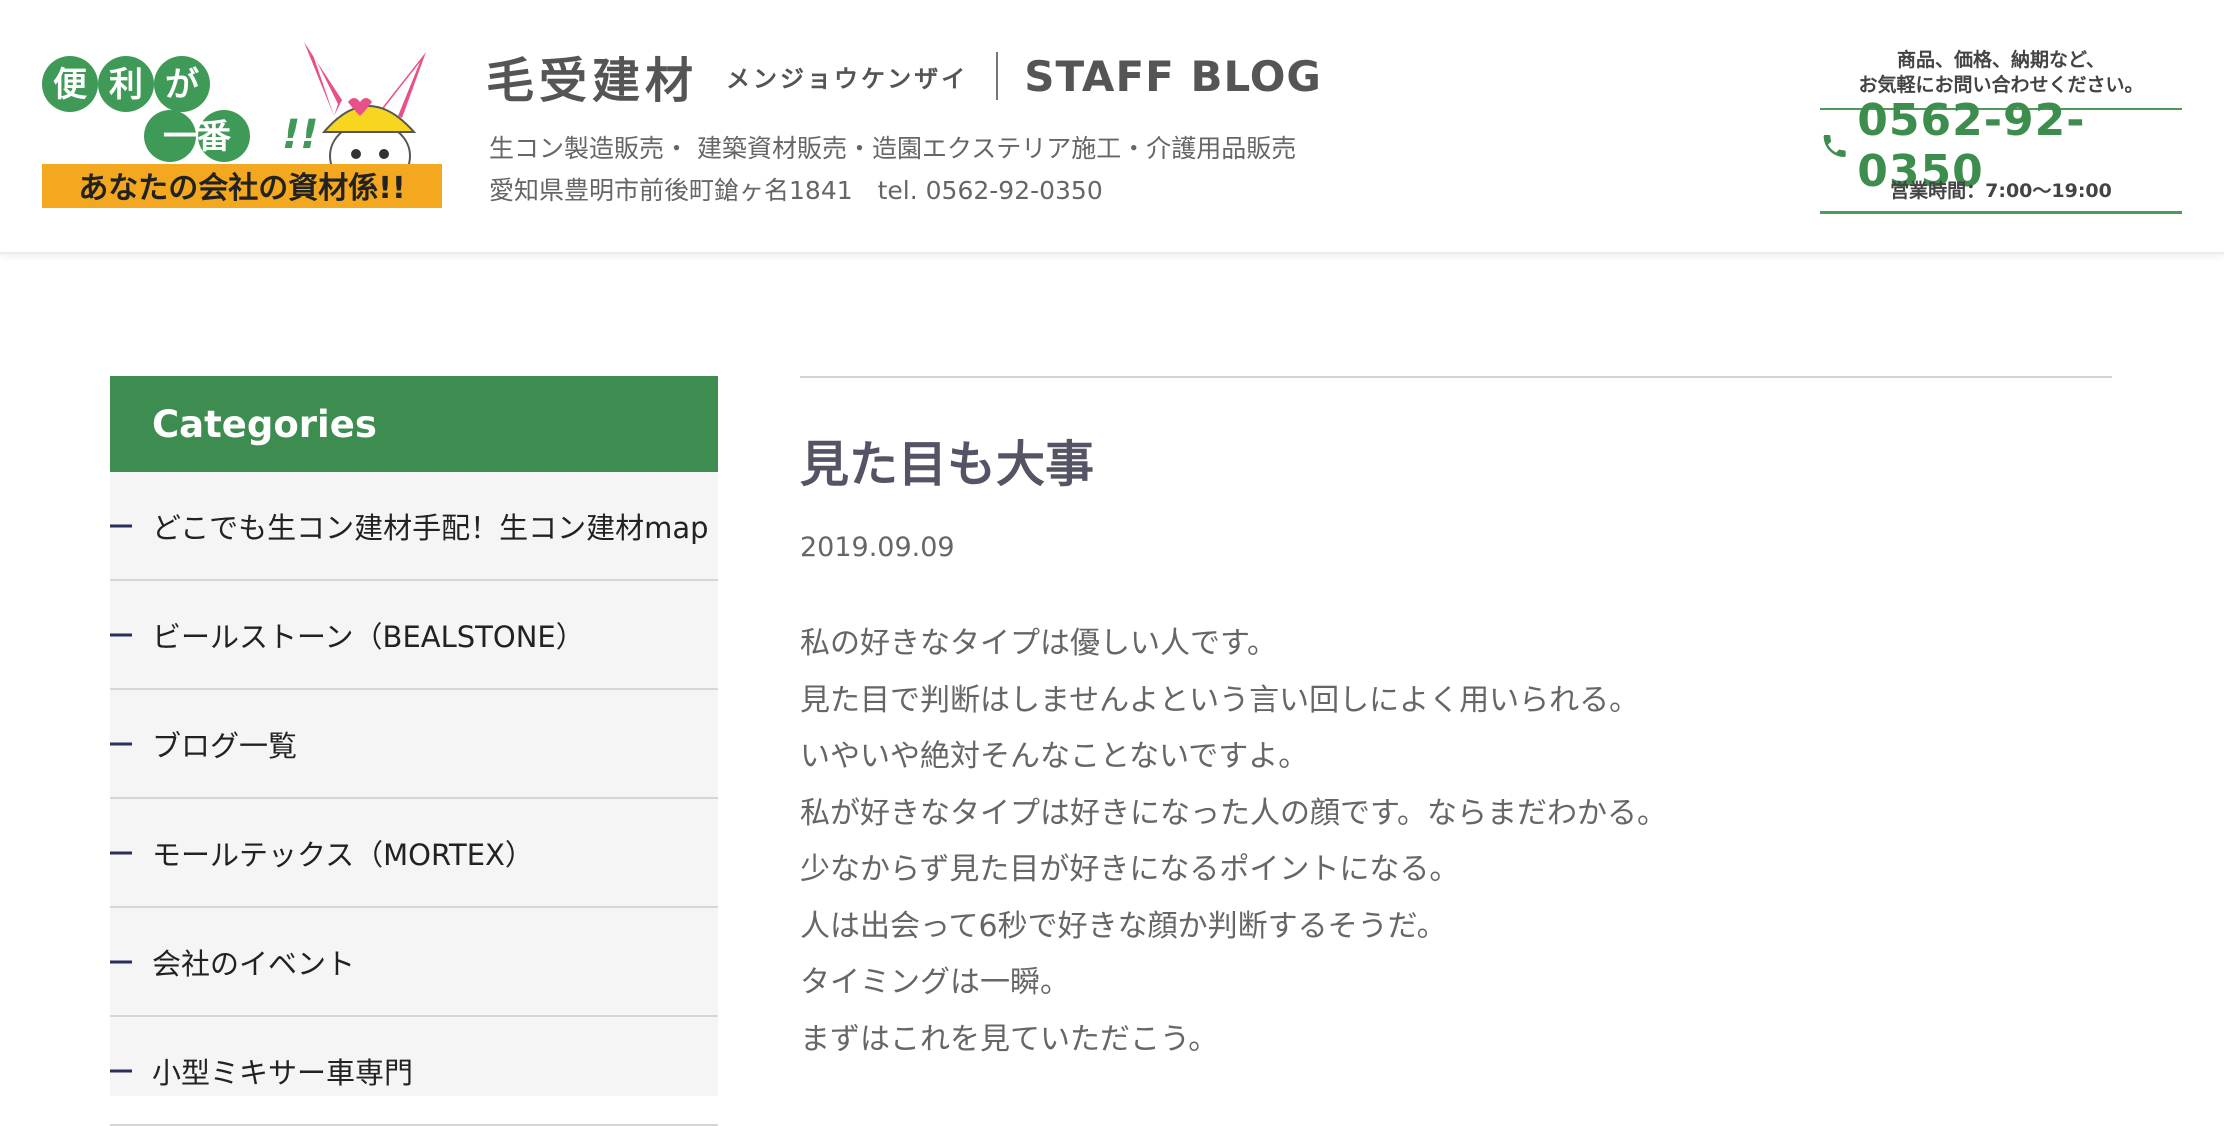 This screenshot has width=2224, height=1126. Describe the element at coordinates (1130, 869) in the screenshot. I see `post-paragraph: 少なからず見た目が好きになるポイントになる。` at that location.